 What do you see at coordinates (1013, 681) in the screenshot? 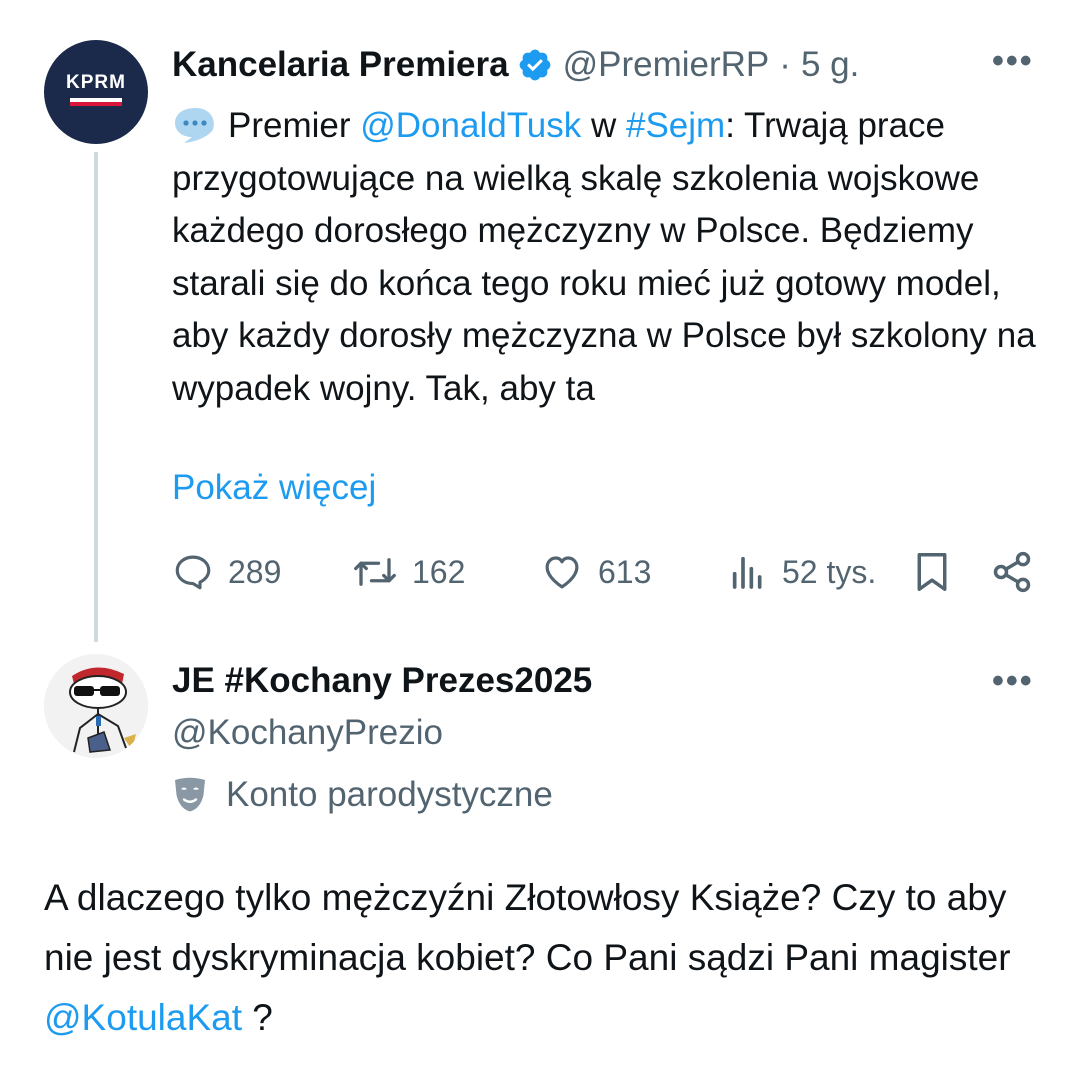
I see `reply-more-icon: •••` at bounding box center [1013, 681].